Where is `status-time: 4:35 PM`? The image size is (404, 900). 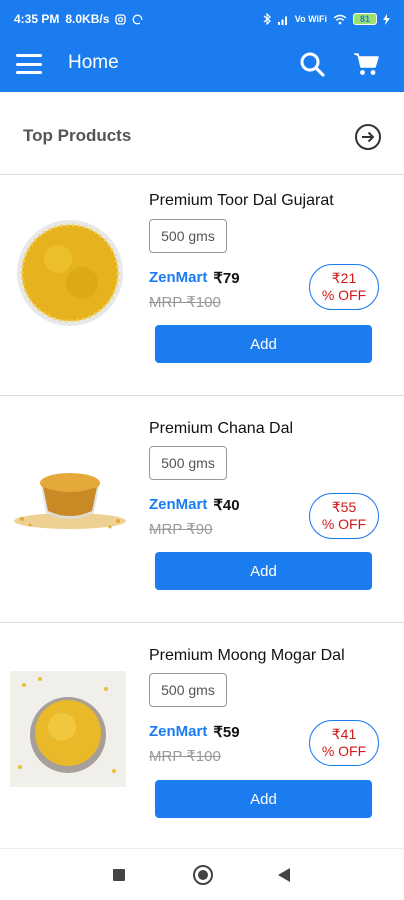 status-time: 4:35 PM is located at coordinates (37, 19).